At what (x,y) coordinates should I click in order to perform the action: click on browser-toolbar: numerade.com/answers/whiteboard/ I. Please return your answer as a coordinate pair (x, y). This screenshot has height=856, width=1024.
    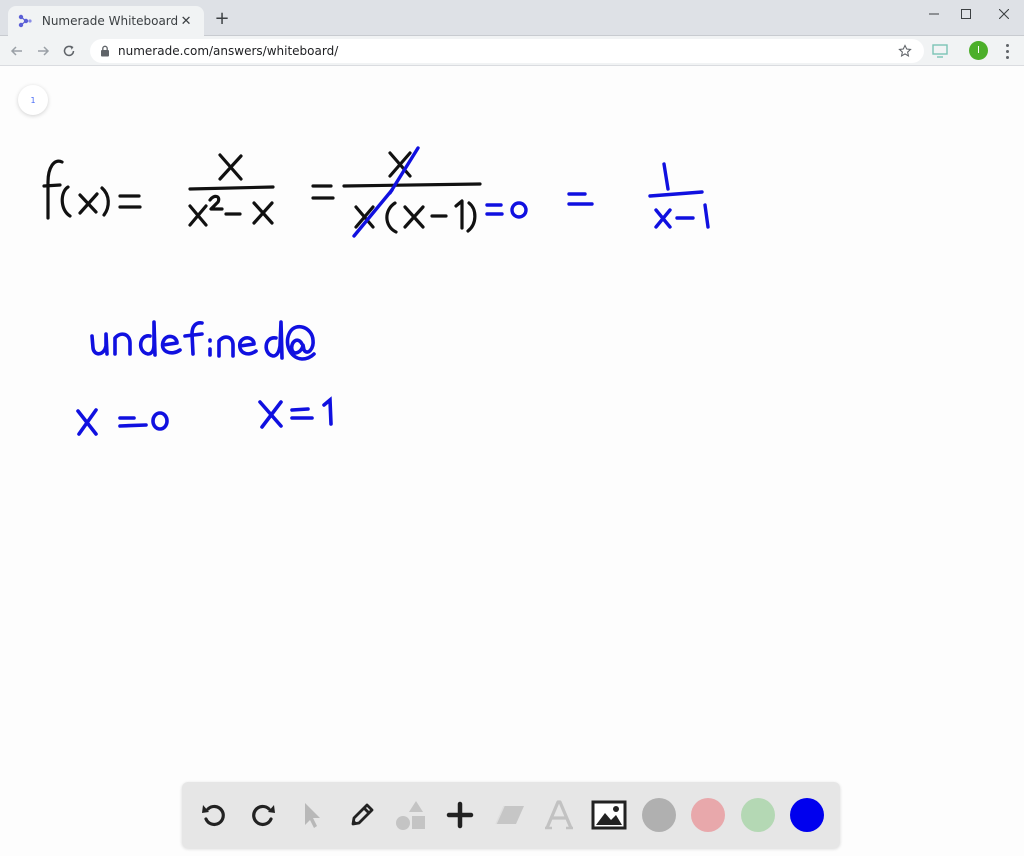
    Looking at the image, I should click on (512, 51).